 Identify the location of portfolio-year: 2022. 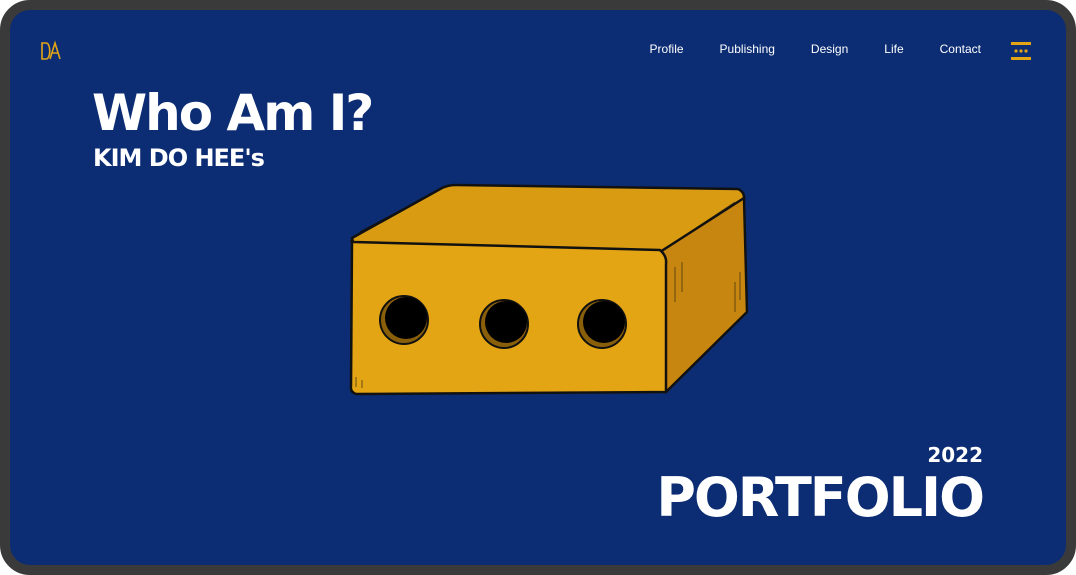
(955, 455).